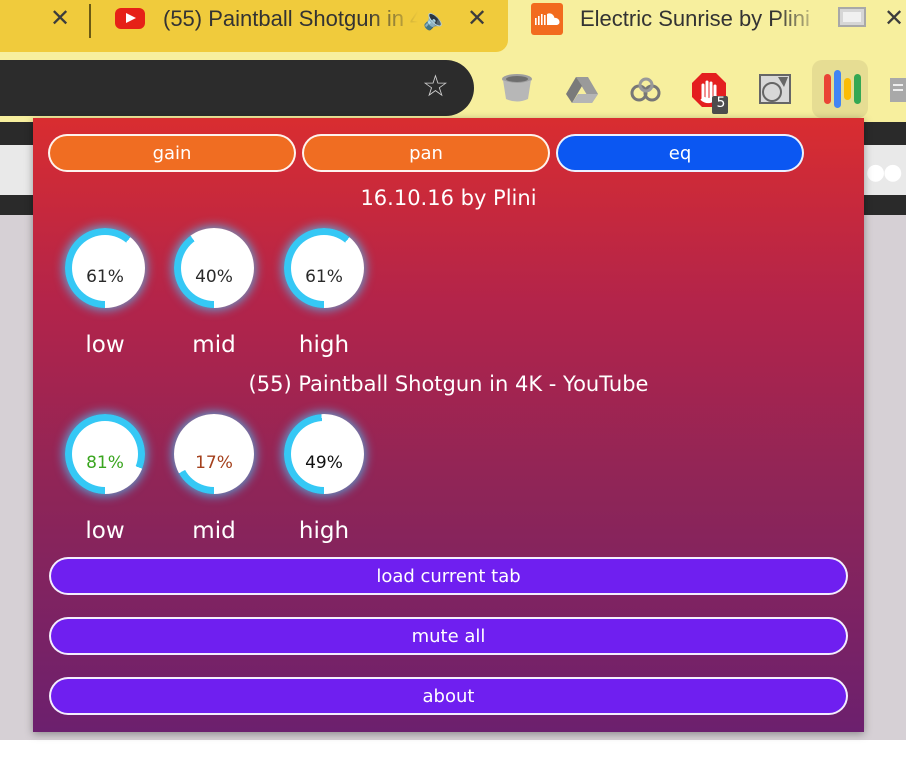 Image resolution: width=906 pixels, height=760 pixels. I want to click on google-drive-icon, so click(582, 92).